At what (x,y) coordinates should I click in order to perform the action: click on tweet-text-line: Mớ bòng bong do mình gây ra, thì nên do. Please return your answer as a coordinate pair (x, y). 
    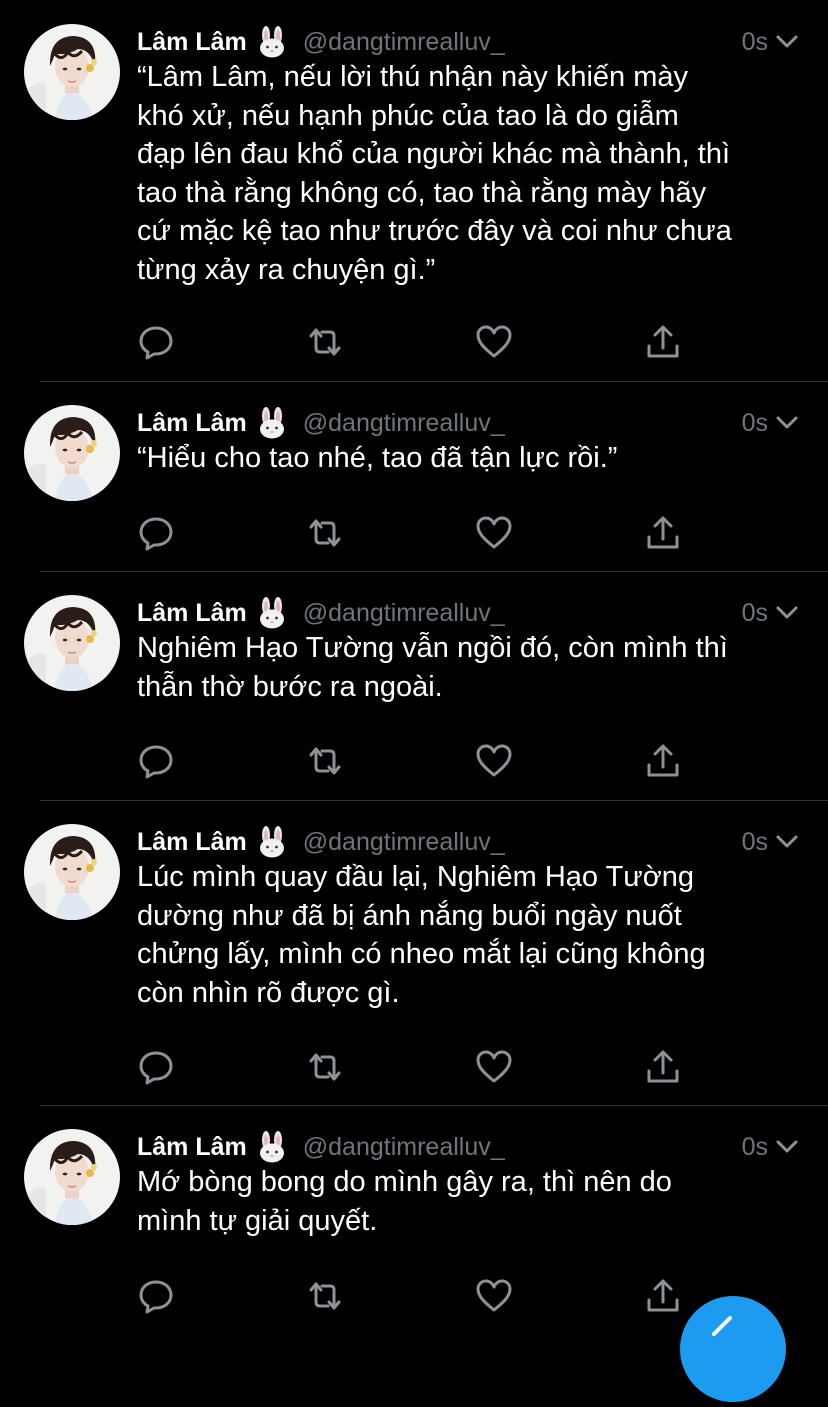
    Looking at the image, I should click on (404, 1182).